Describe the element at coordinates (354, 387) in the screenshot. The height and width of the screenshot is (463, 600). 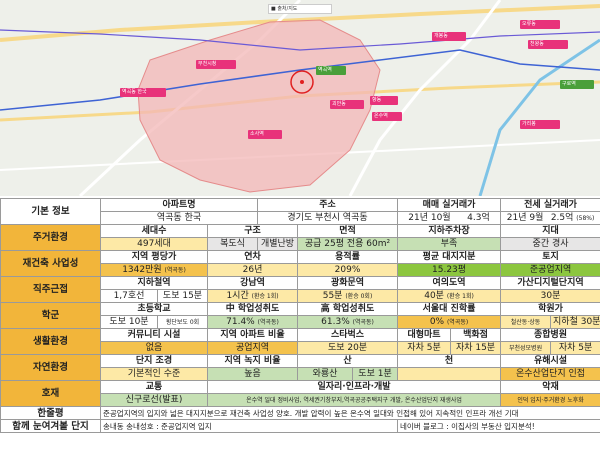
I see `header-jobs: 일자리·인프라·개발` at that location.